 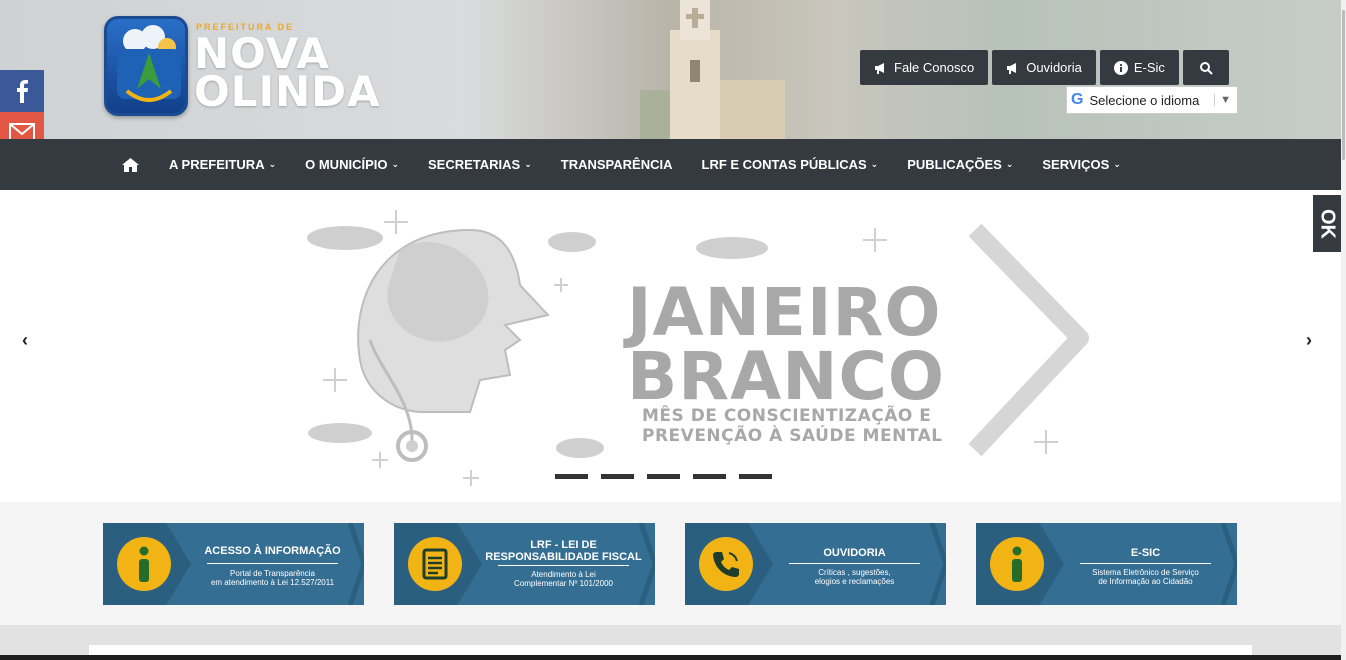 I want to click on banner-title-line2: BRANCO, so click(x=786, y=376).